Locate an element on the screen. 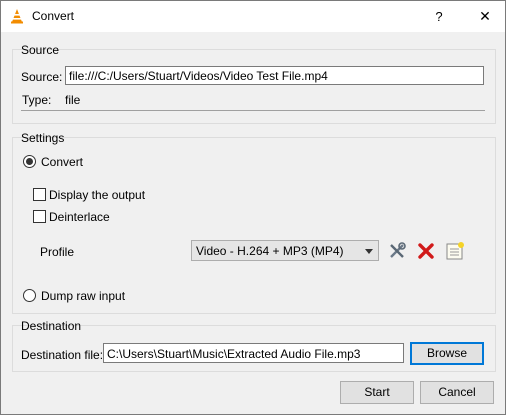 The width and height of the screenshot is (506, 415). settings-group-label: Settings is located at coordinates (43, 138).